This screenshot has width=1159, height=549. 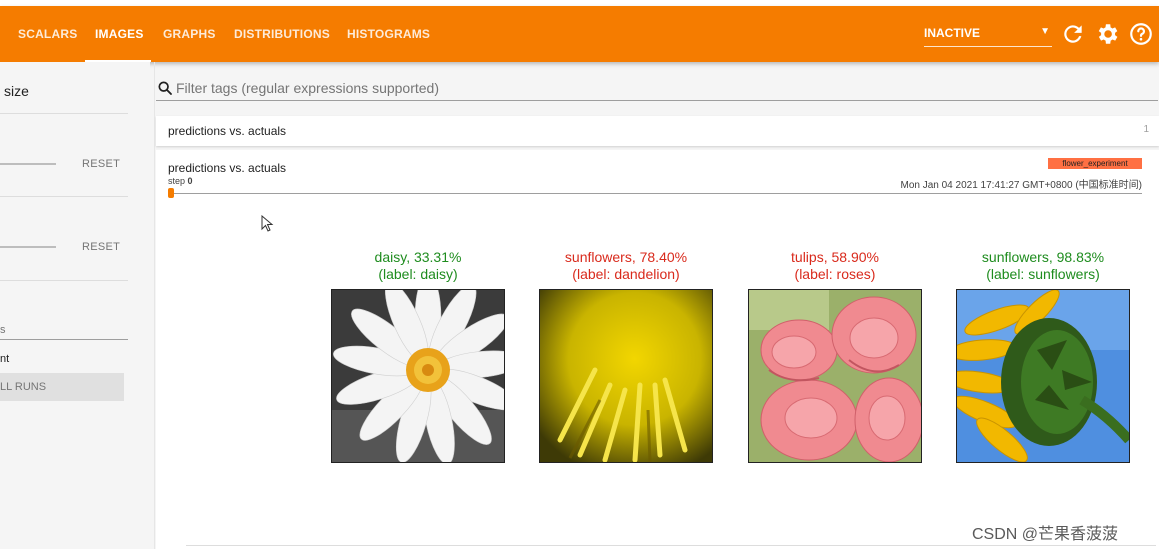 What do you see at coordinates (1141, 34) in the screenshot?
I see `help-icon` at bounding box center [1141, 34].